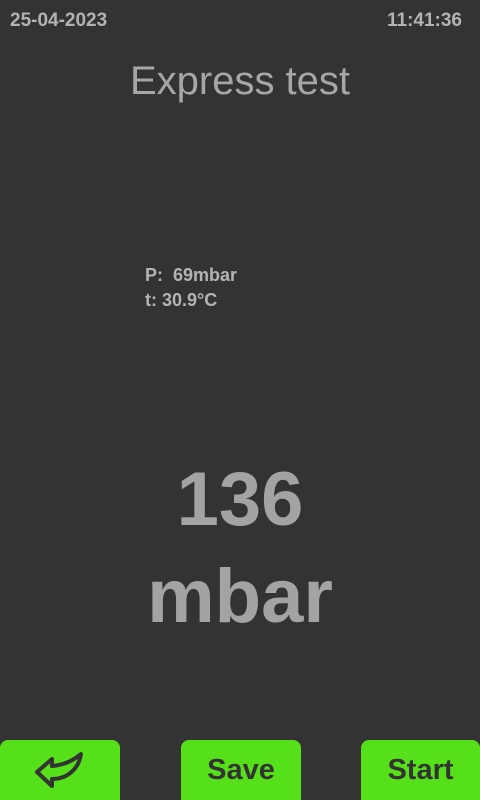 Image resolution: width=480 pixels, height=800 pixels. I want to click on return-arrow-icon, so click(60, 770).